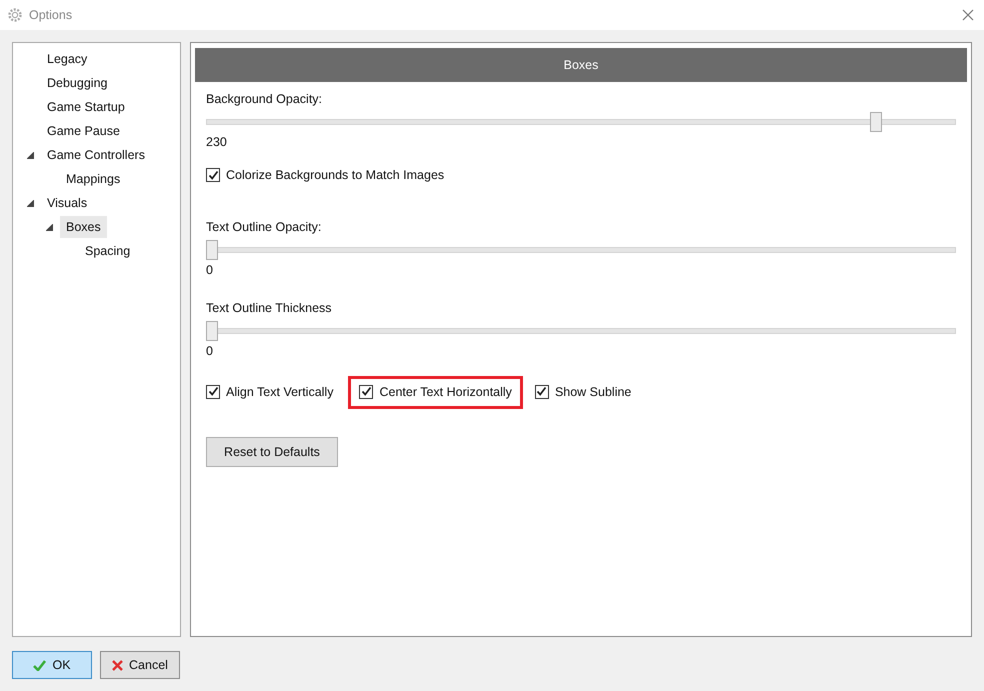  Describe the element at coordinates (107, 251) in the screenshot. I see `tree-item: Spacing` at that location.